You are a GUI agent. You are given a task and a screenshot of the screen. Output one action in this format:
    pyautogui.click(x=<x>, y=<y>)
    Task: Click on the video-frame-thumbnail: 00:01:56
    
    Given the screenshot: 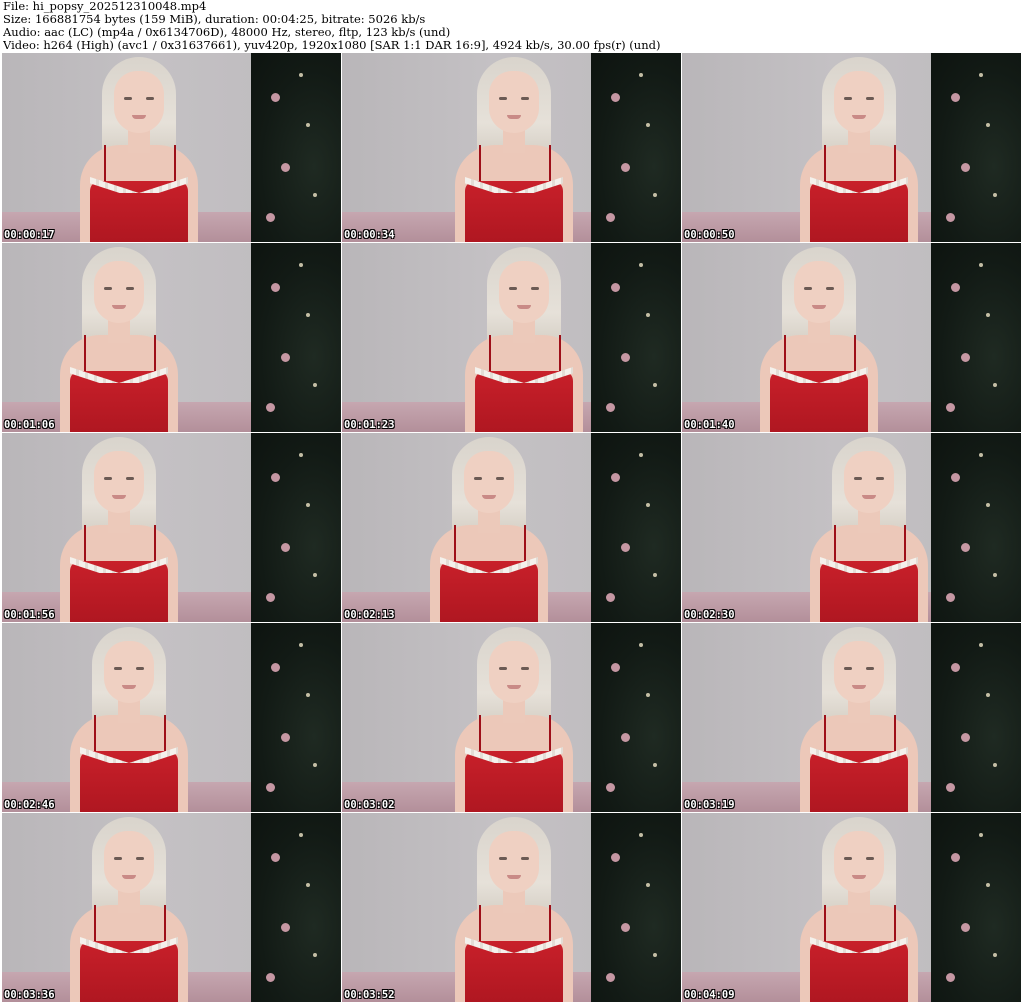 What is the action you would take?
    pyautogui.click(x=171, y=527)
    